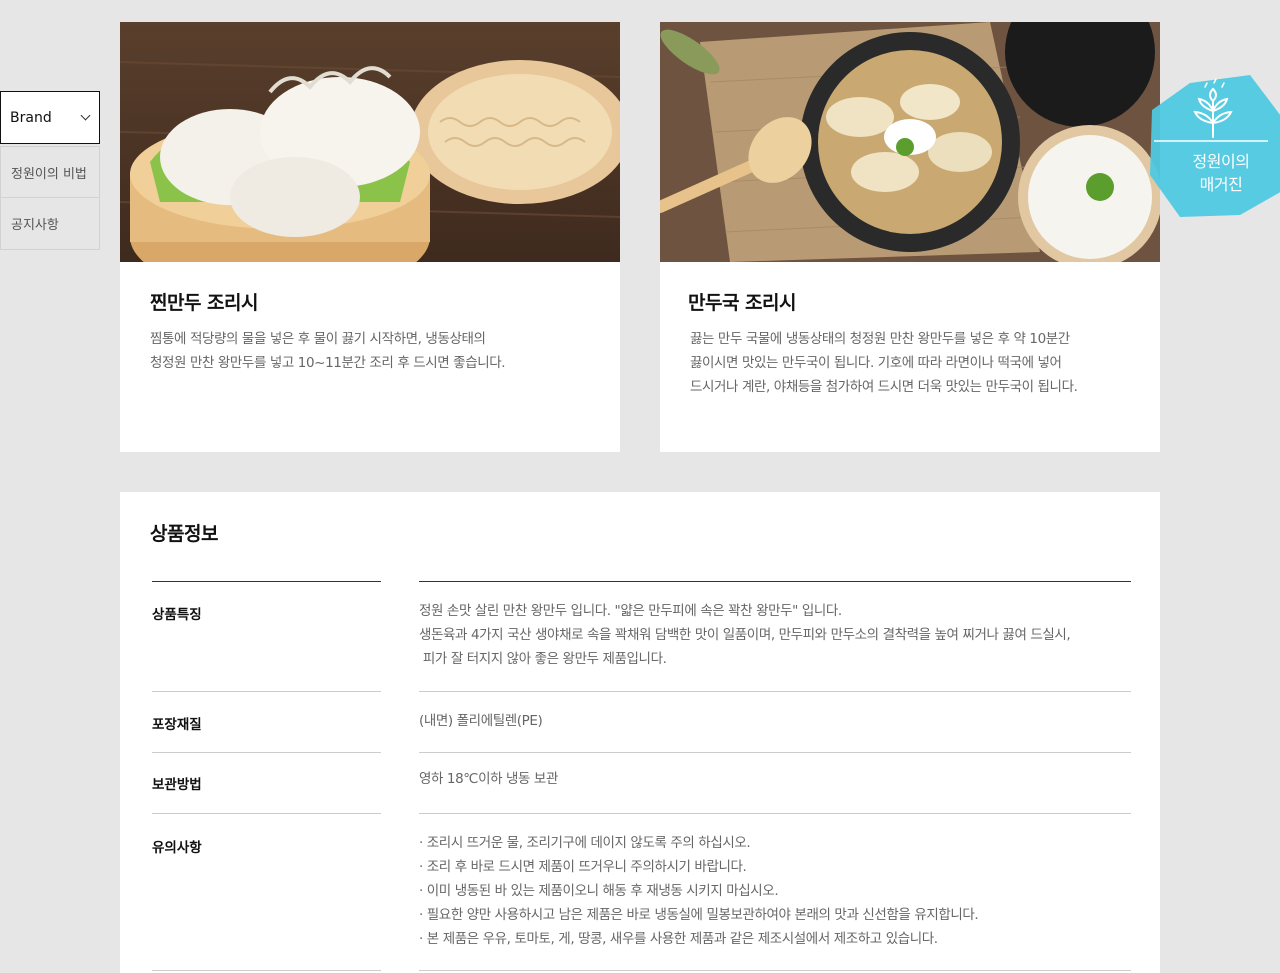  Describe the element at coordinates (184, 534) in the screenshot. I see `product-info-title: 상품정보` at that location.